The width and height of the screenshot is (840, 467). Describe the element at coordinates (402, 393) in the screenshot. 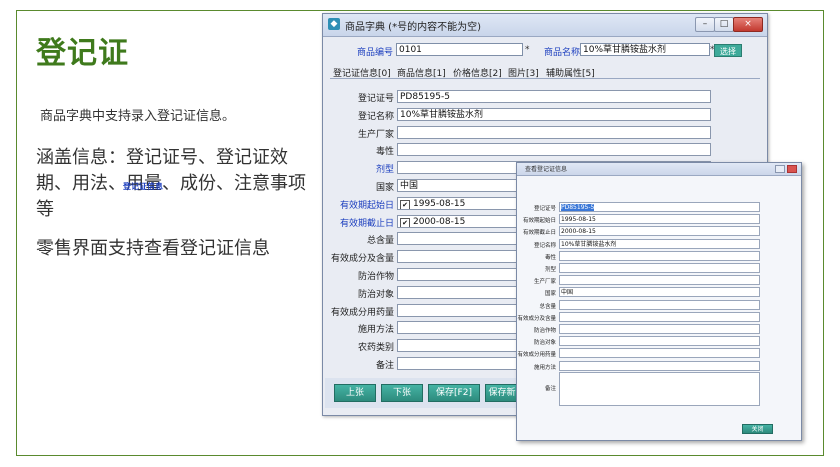

I see `next-button: 下张` at that location.